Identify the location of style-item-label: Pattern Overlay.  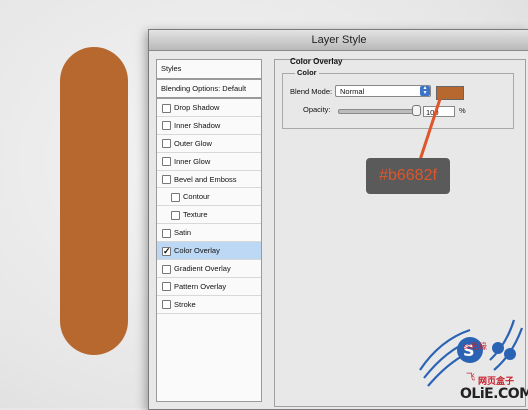
(200, 286).